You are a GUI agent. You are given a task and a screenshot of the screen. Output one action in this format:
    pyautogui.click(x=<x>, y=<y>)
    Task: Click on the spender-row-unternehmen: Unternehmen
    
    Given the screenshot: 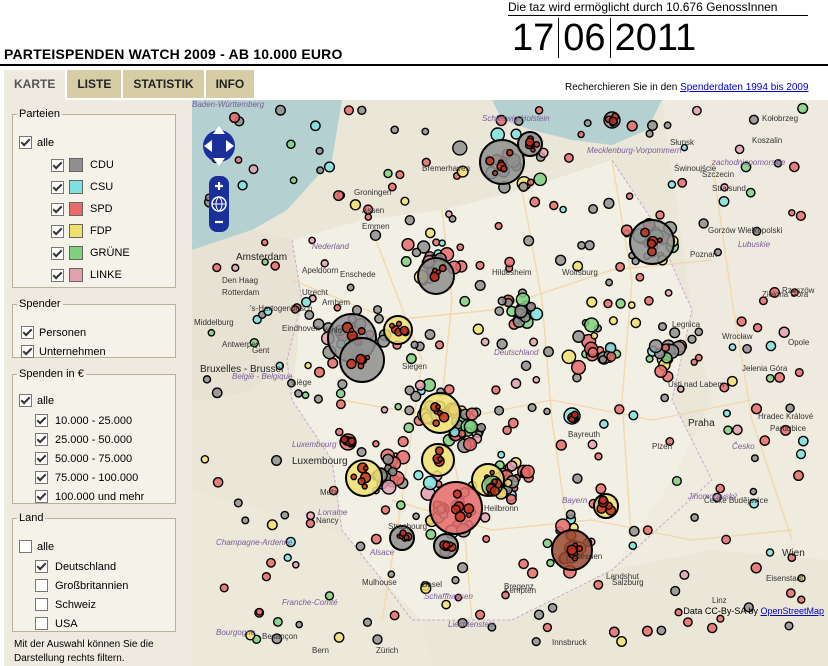 What is the action you would take?
    pyautogui.click(x=63, y=351)
    